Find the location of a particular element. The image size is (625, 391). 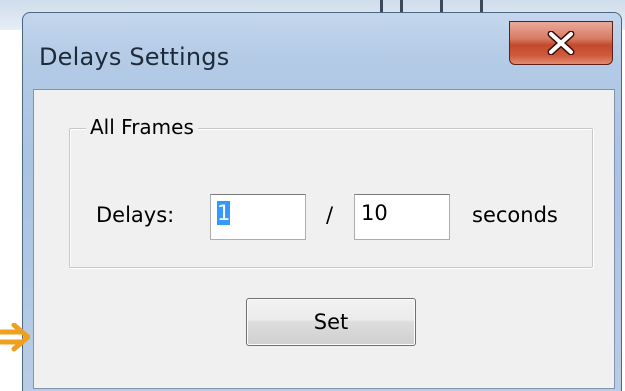

close-button is located at coordinates (561, 43).